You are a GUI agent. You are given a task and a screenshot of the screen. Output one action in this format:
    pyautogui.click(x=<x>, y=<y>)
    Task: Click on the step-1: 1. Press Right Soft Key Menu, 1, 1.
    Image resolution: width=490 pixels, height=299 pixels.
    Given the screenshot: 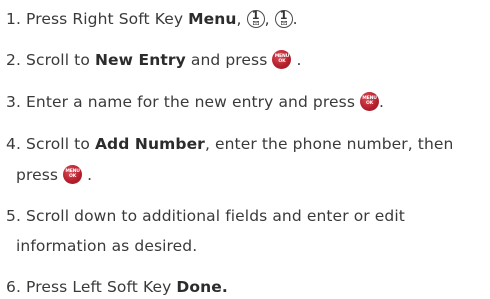 What is the action you would take?
    pyautogui.click(x=152, y=19)
    